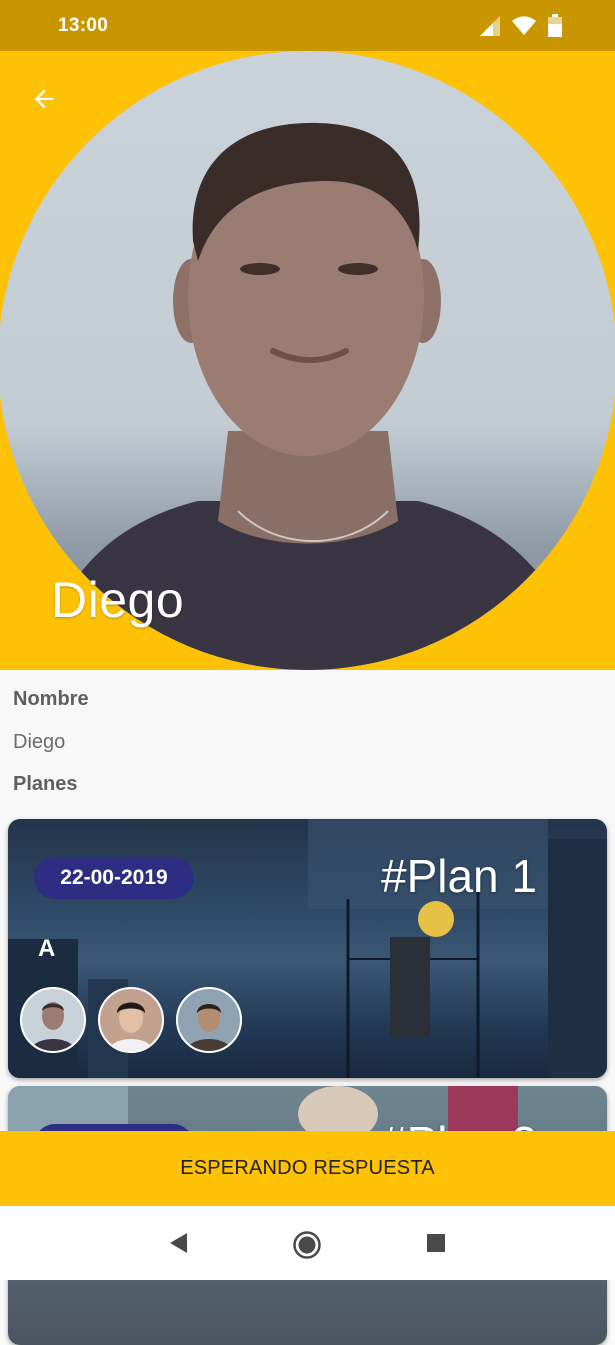 The width and height of the screenshot is (615, 1345). Describe the element at coordinates (555, 25) in the screenshot. I see `battery-icon` at that location.